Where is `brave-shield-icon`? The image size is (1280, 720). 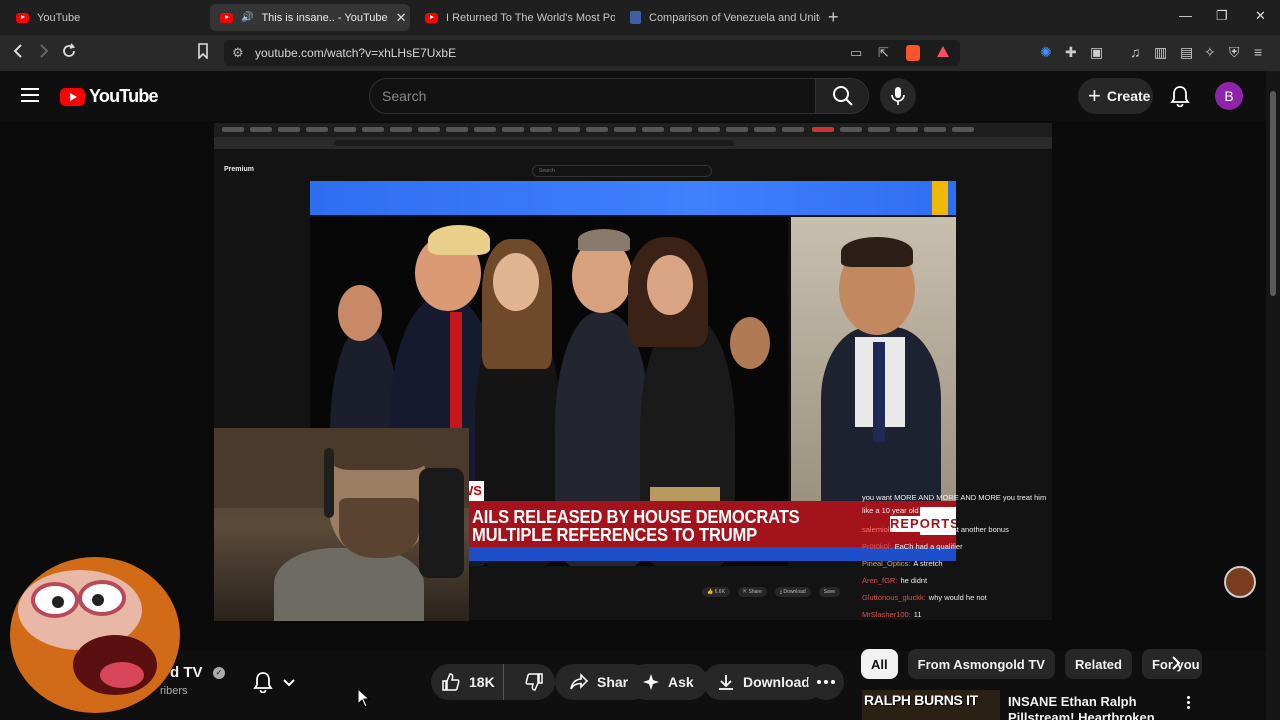
brave-shield-icon is located at coordinates (913, 53).